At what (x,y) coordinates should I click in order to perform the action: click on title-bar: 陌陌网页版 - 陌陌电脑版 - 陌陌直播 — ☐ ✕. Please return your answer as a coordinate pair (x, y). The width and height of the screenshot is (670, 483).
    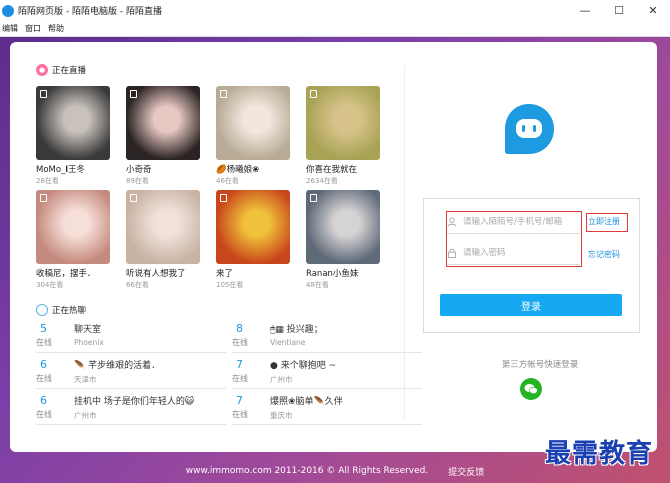
    Looking at the image, I should click on (335, 10).